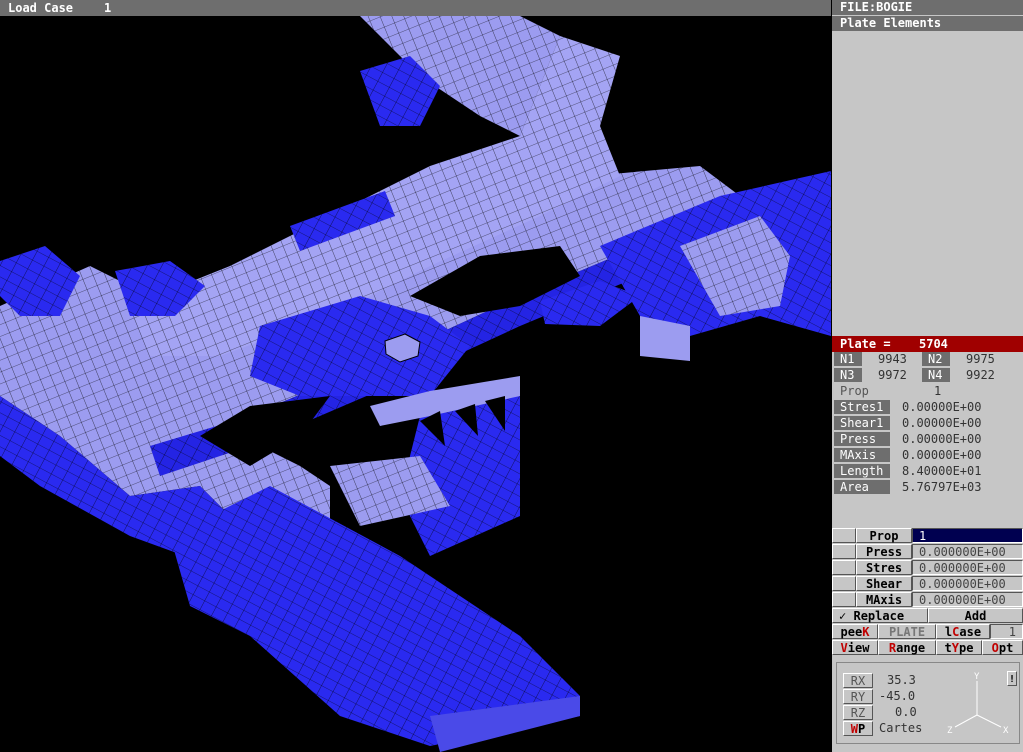 This screenshot has width=1023, height=752. What do you see at coordinates (862, 471) in the screenshot?
I see `length-label: Length` at bounding box center [862, 471].